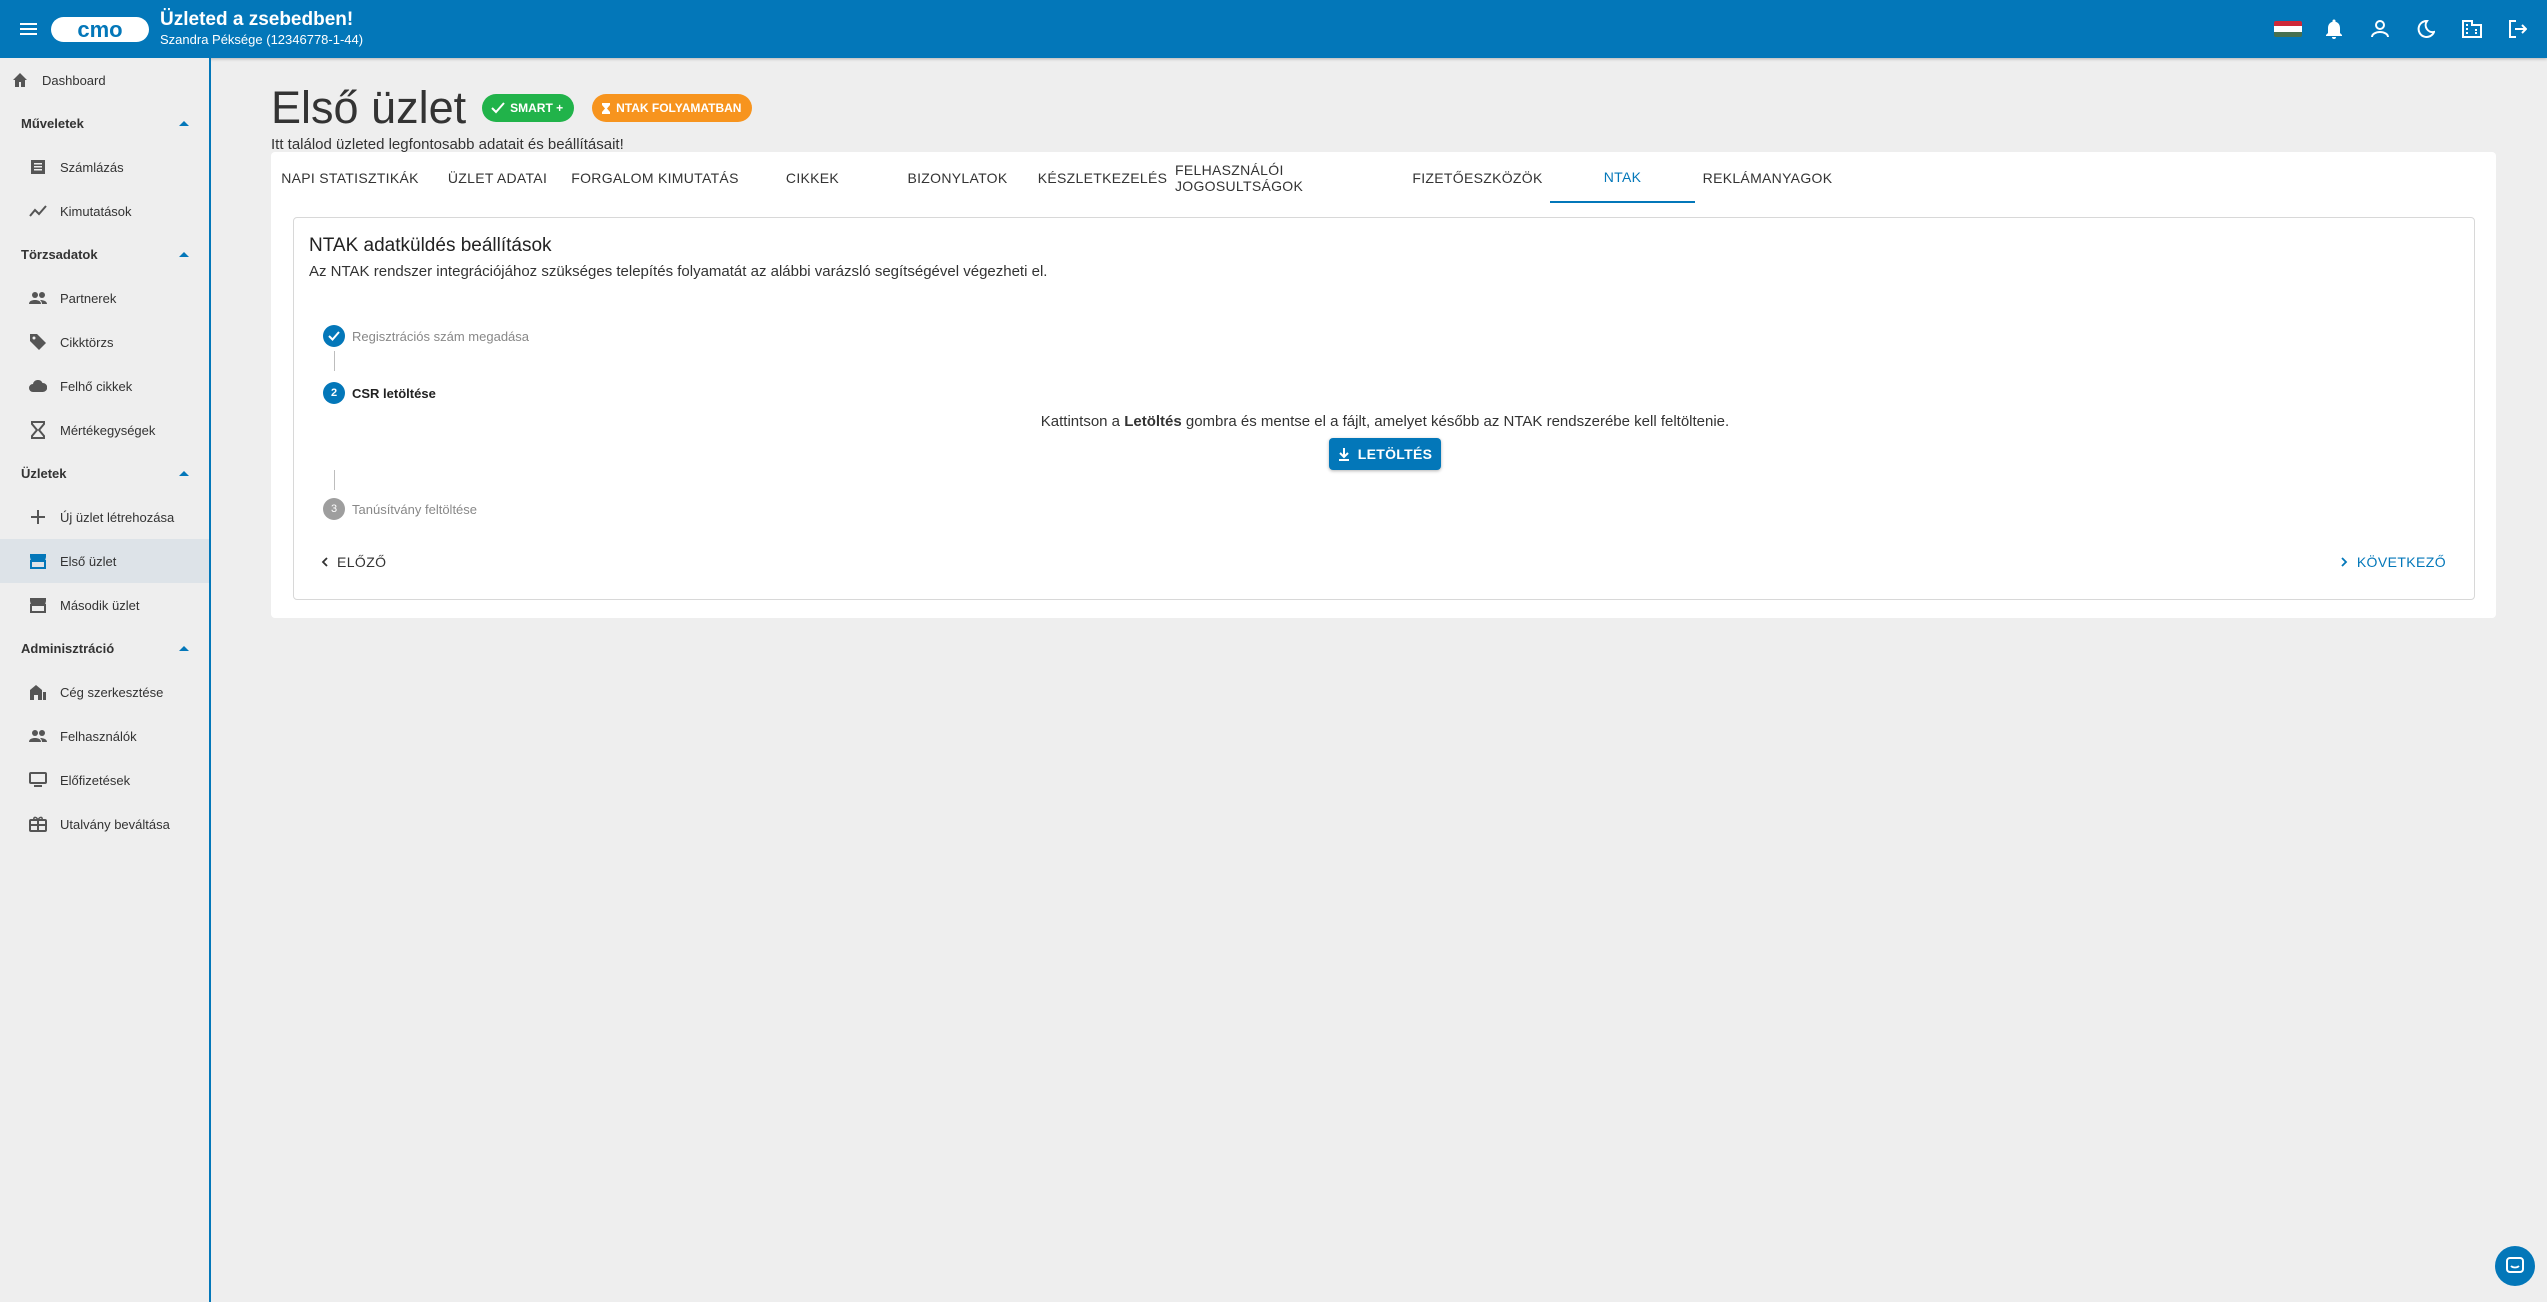 Image resolution: width=2547 pixels, height=1302 pixels. Describe the element at coordinates (2518, 29) in the screenshot. I see `logout-icon` at that location.